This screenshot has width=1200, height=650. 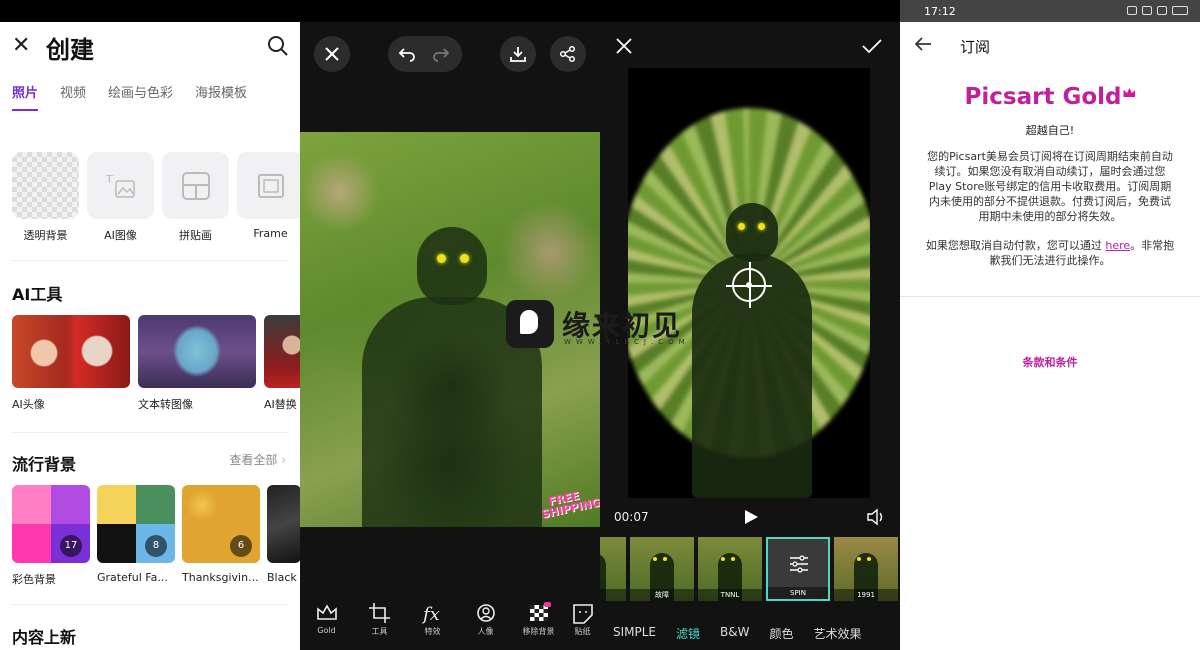 I want to click on tab-simple: SIMPLE, so click(x=634, y=633).